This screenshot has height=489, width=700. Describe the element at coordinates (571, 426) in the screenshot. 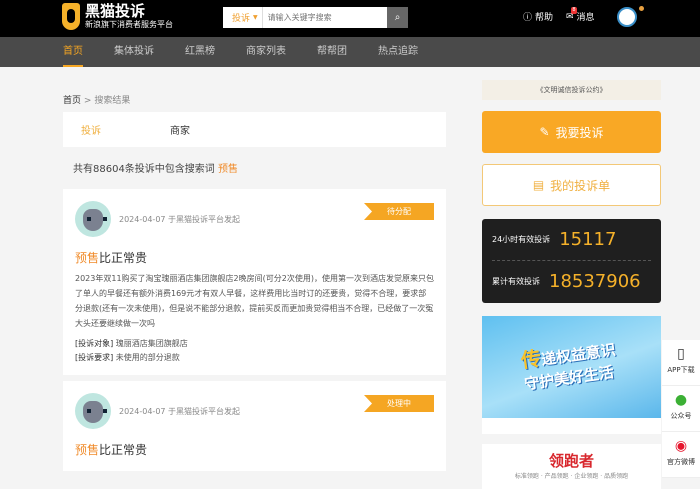

I see `banner-logos` at that location.